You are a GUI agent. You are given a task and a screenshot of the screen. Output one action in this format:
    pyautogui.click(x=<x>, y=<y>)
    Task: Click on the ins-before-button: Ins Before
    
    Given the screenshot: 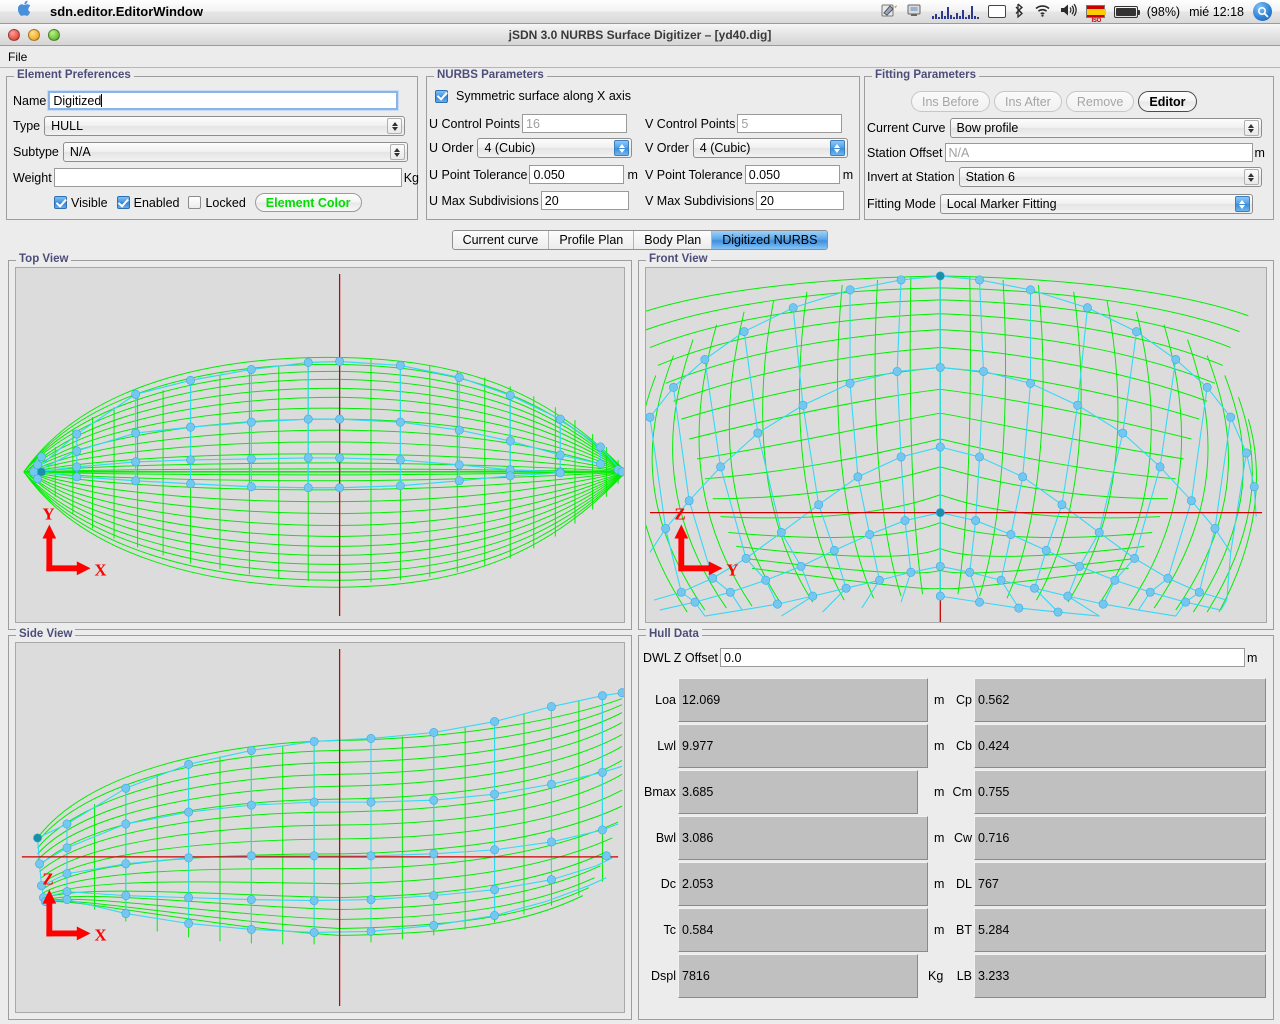 What is the action you would take?
    pyautogui.click(x=950, y=101)
    